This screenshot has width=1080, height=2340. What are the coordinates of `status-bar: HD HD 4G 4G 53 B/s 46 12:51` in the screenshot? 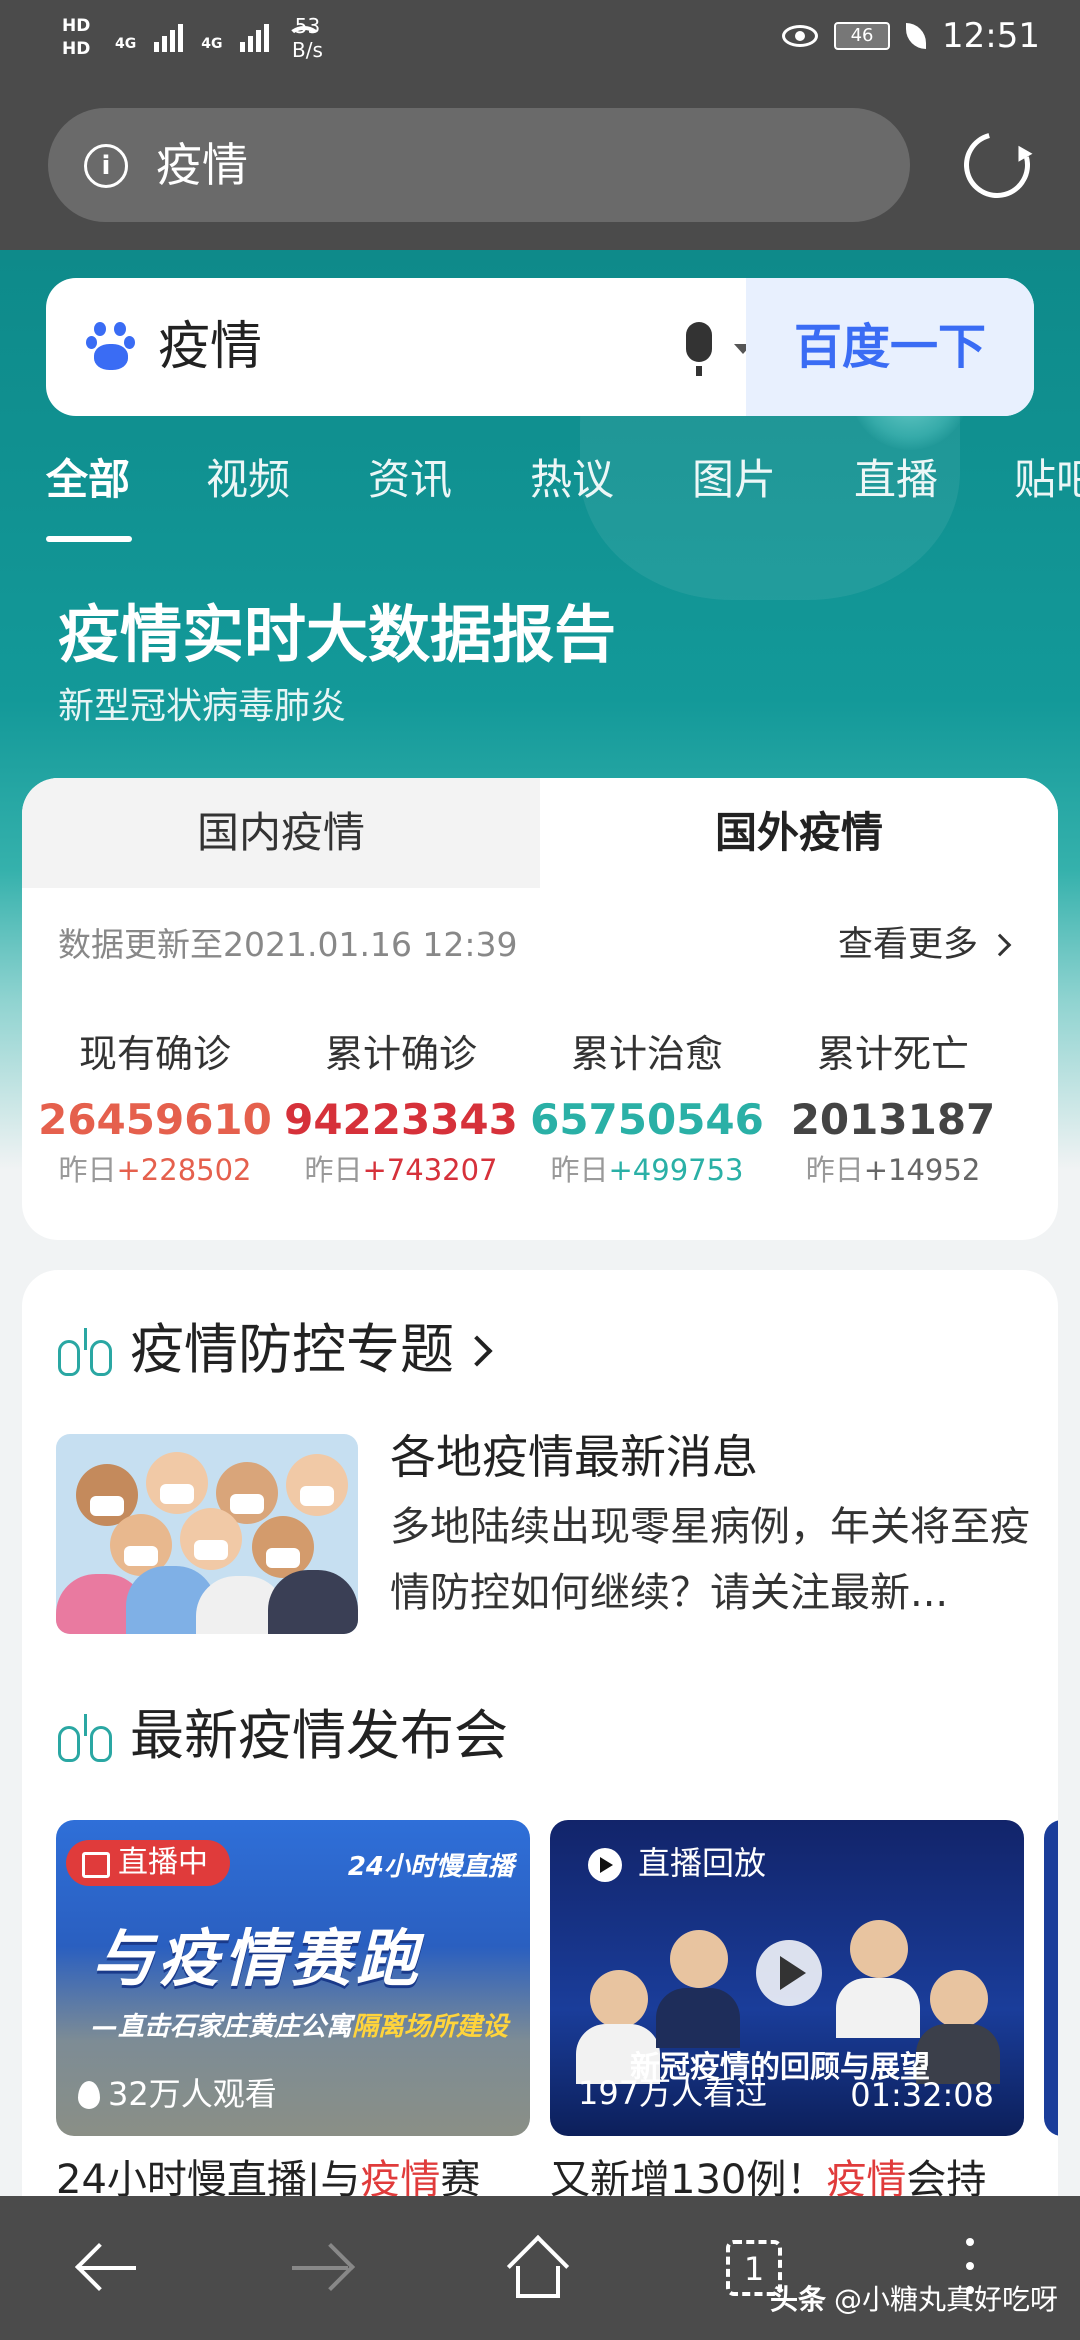 It's located at (540, 40).